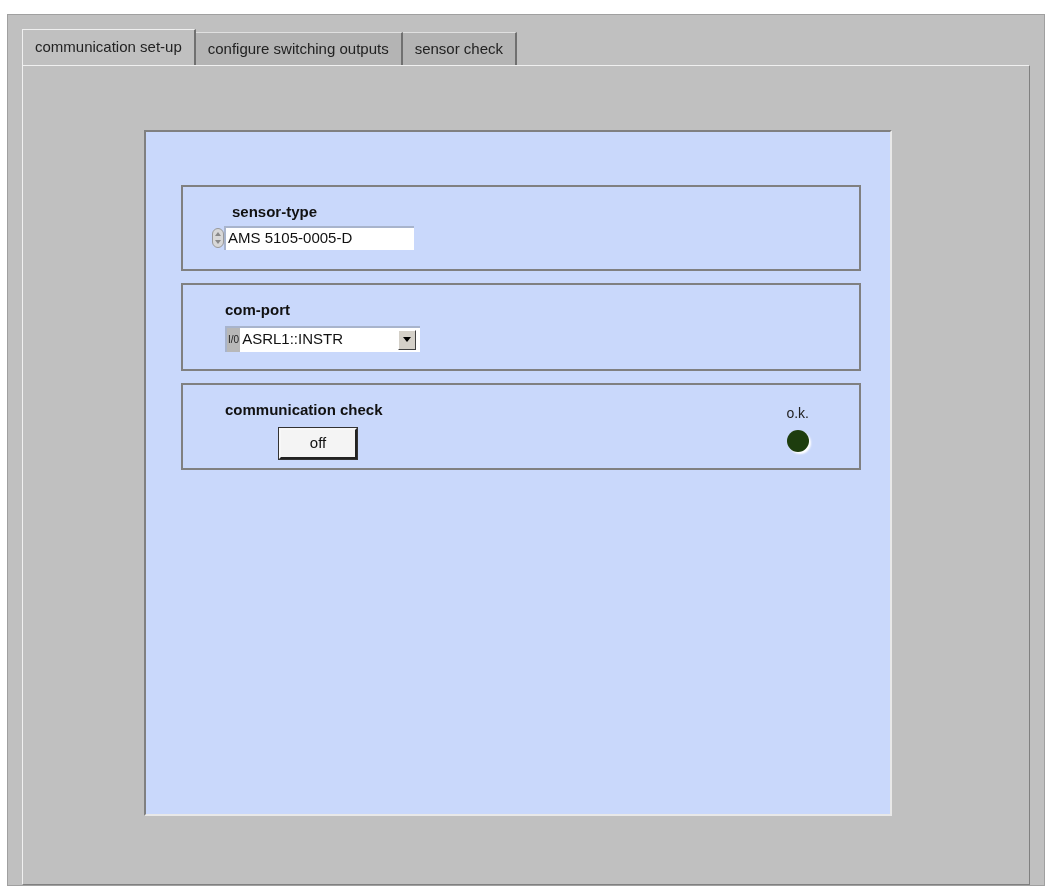 The height and width of the screenshot is (893, 1045). I want to click on io-glyph: I/0, so click(234, 339).